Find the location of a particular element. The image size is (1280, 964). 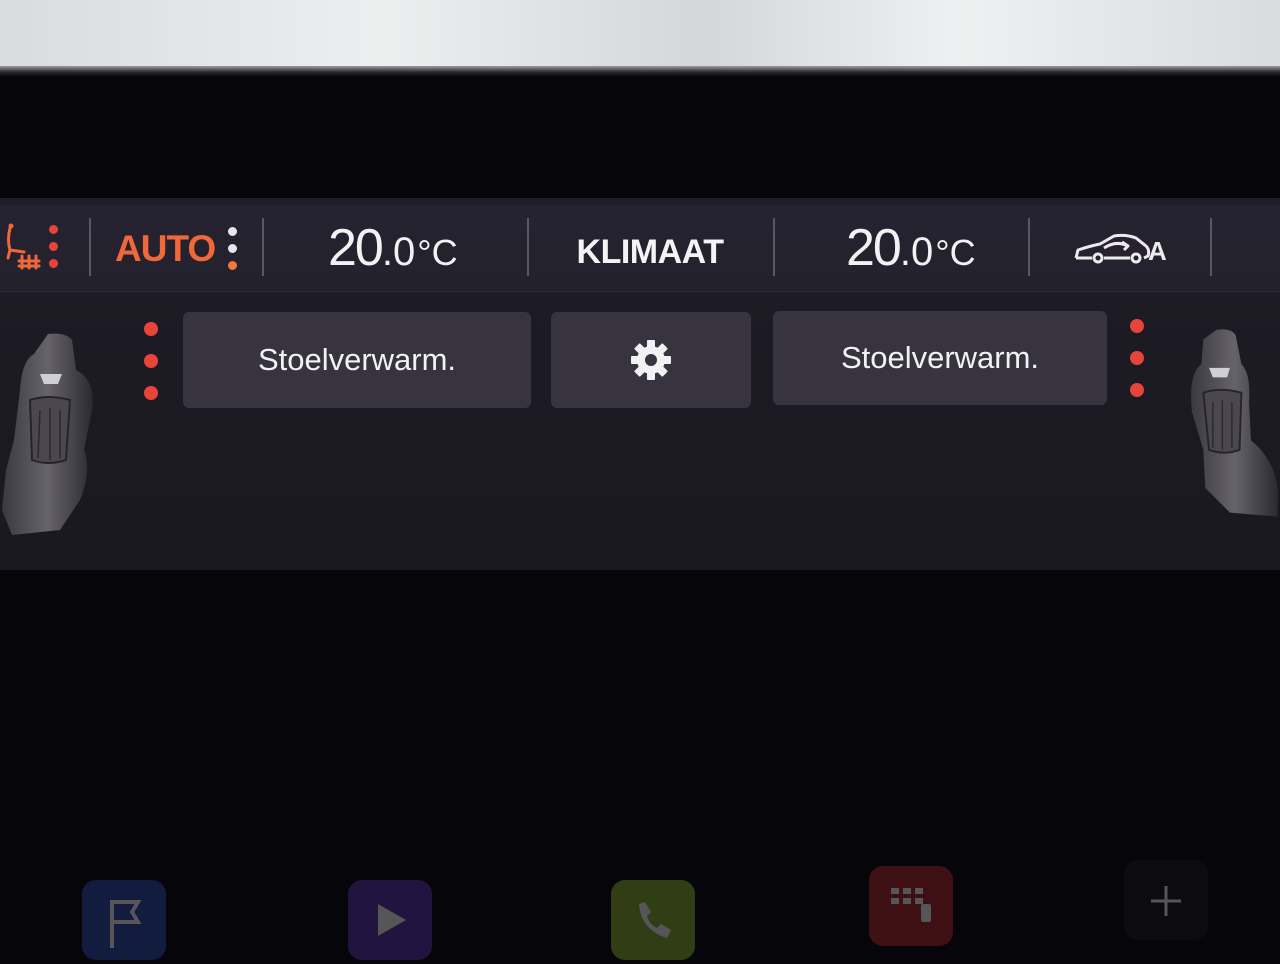

left-seat-heating-button: Stoelverwarm. is located at coordinates (357, 360).